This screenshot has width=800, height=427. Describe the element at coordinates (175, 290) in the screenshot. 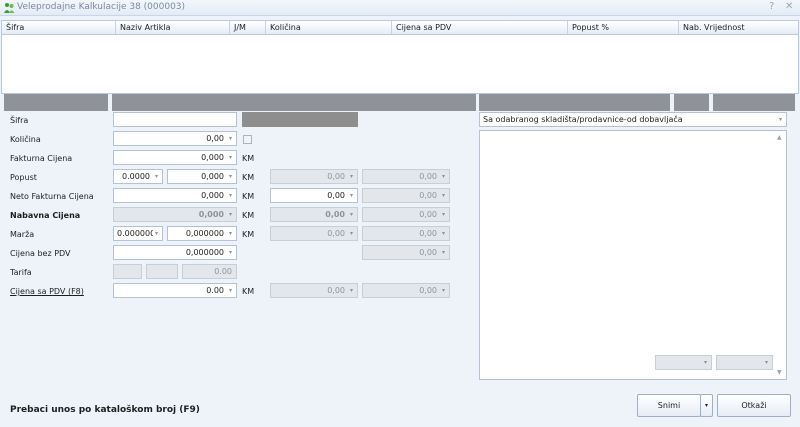

I see `sa-pdv-input: 0.00 ▾` at that location.